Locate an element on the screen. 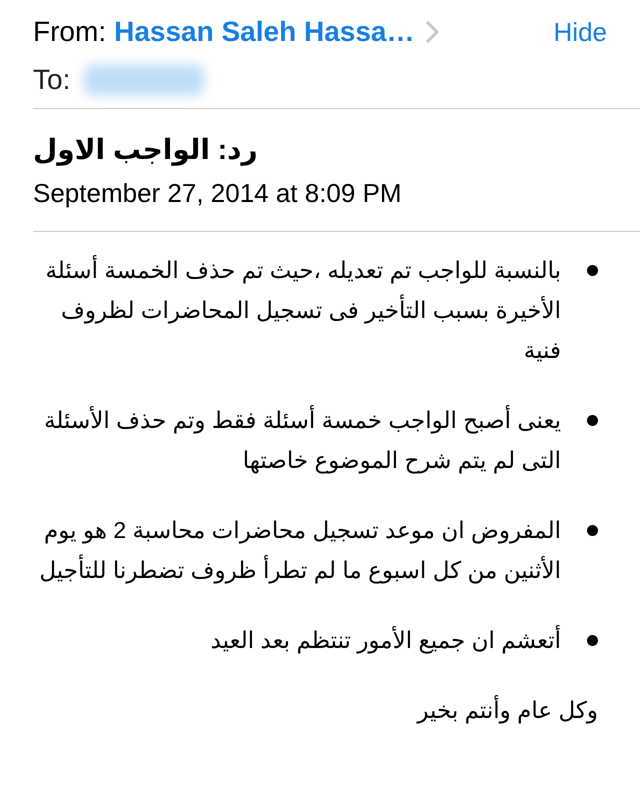 This screenshot has width=640, height=811. from-label: From: is located at coordinates (69, 32).